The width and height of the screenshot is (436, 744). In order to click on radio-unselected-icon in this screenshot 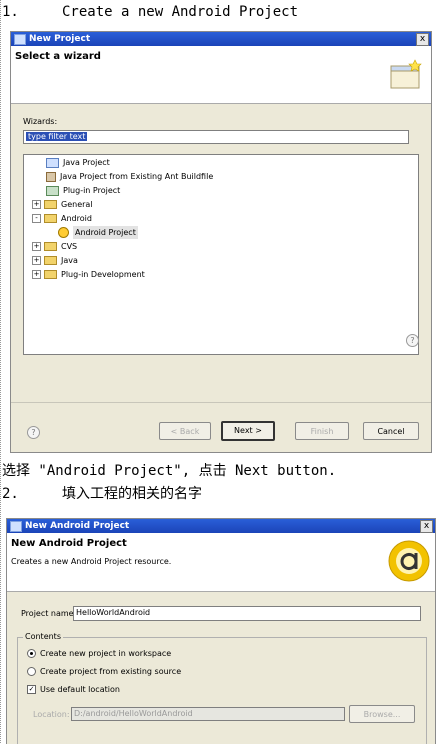, I will do `click(31, 671)`.